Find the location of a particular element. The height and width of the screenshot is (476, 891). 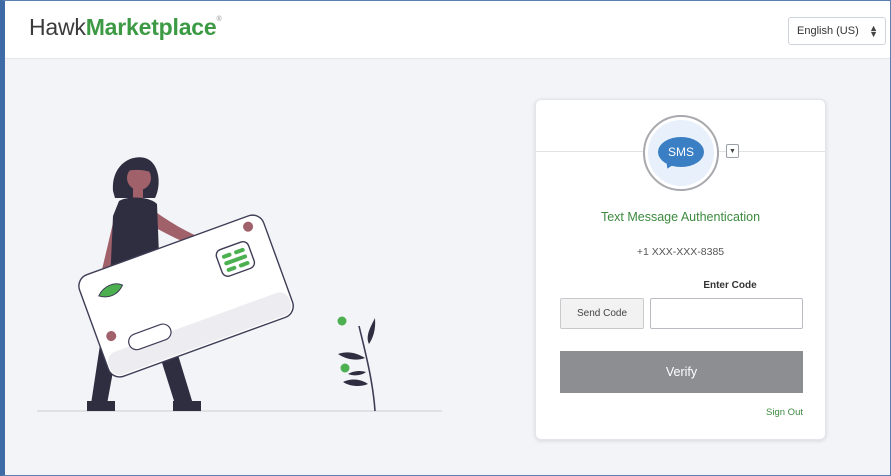

factor-avatar: SMS is located at coordinates (681, 153).